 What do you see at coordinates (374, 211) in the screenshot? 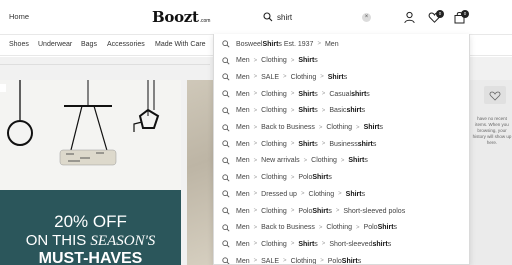
I see `suggestion-text: Short-sleeved polos` at bounding box center [374, 211].